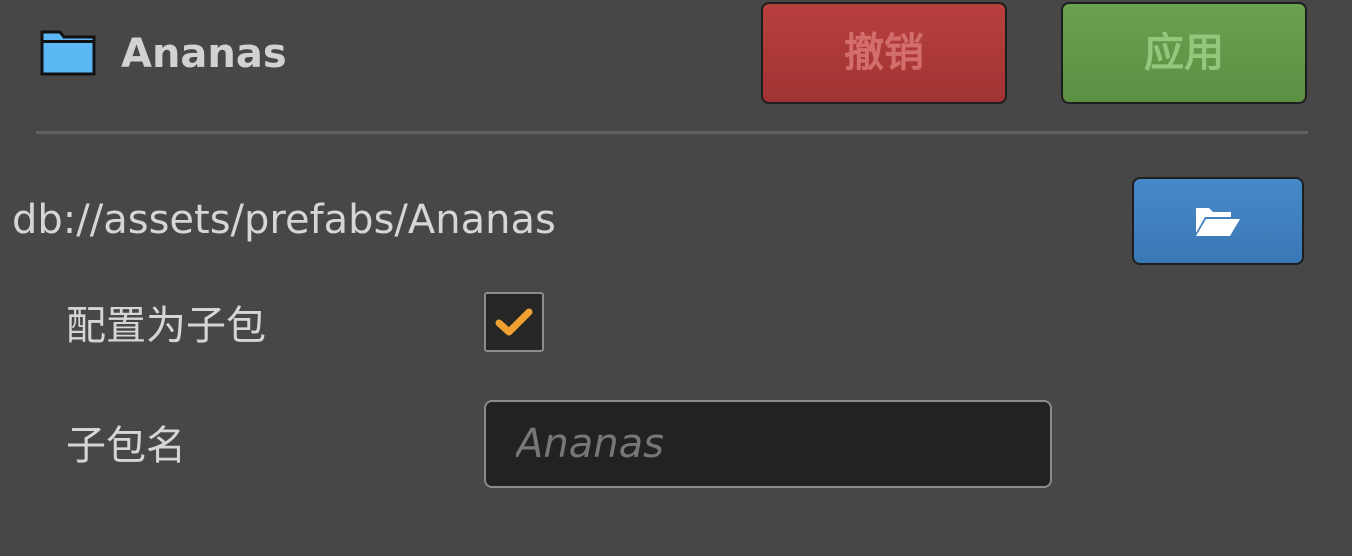 The width and height of the screenshot is (1352, 556). Describe the element at coordinates (126, 446) in the screenshot. I see `subpackage-name-label: 子包名` at that location.